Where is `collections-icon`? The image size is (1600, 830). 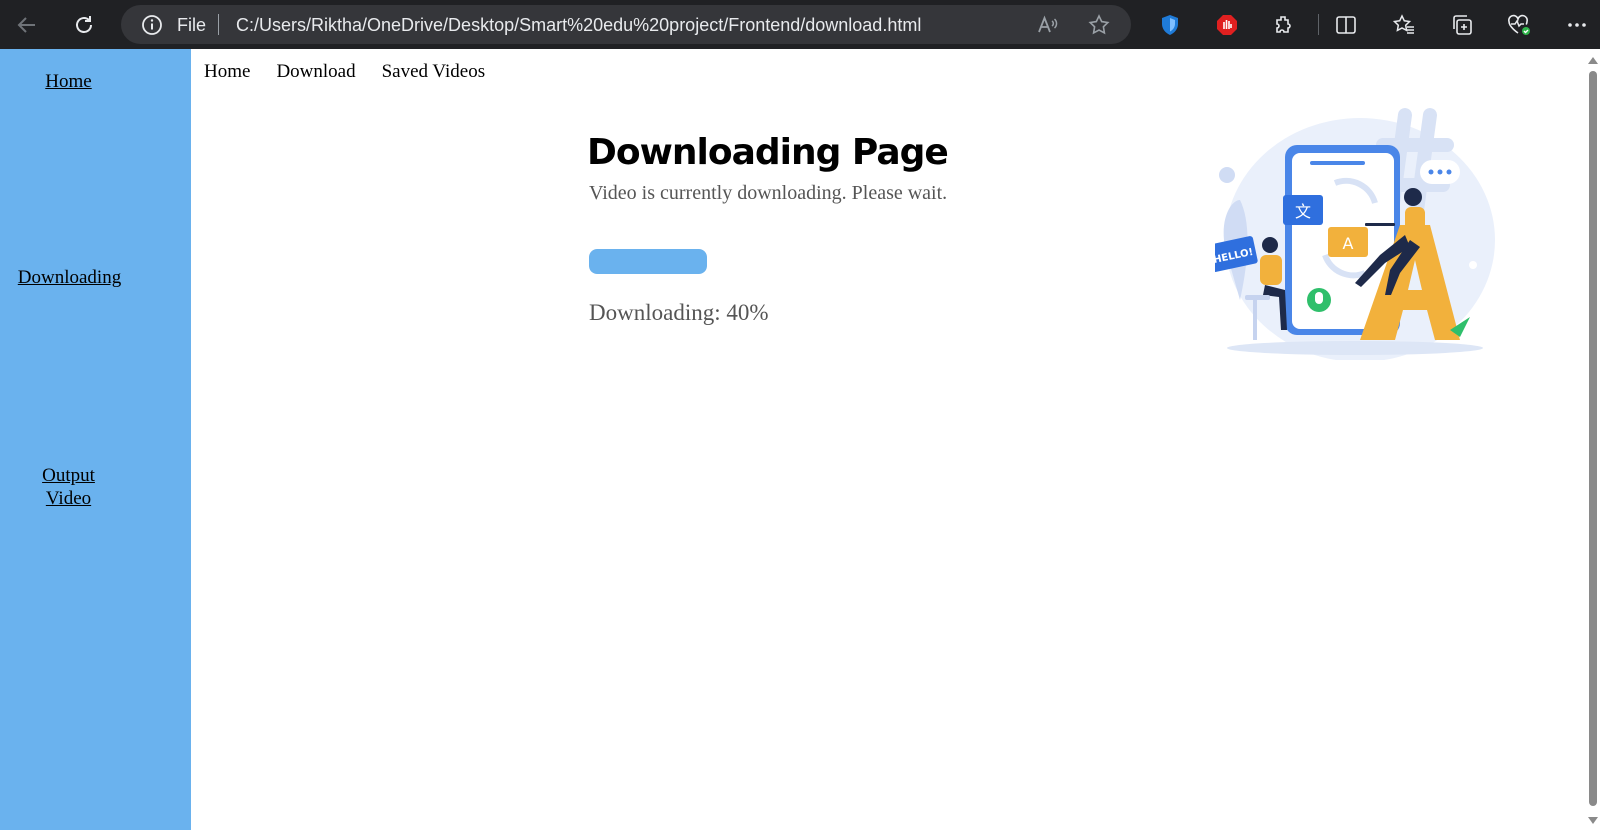 collections-icon is located at coordinates (1462, 25).